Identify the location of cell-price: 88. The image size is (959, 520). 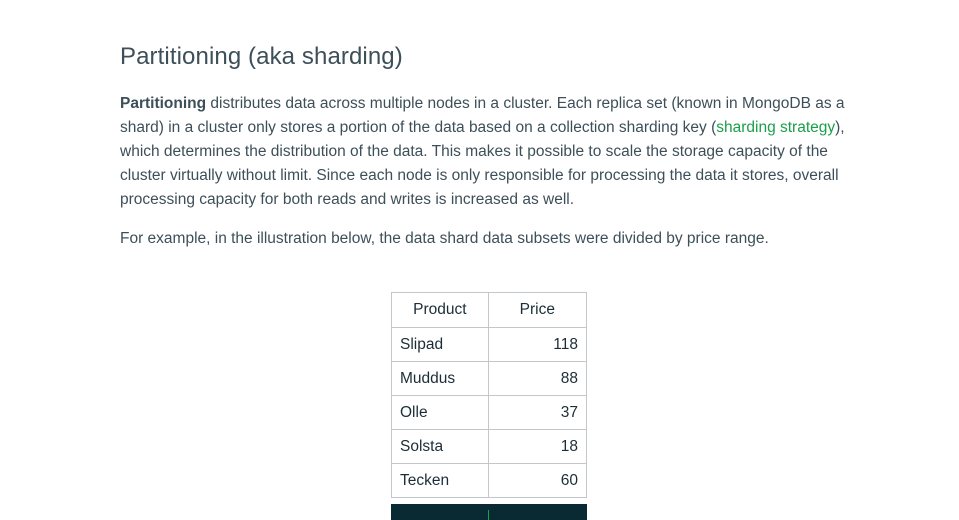
(537, 378).